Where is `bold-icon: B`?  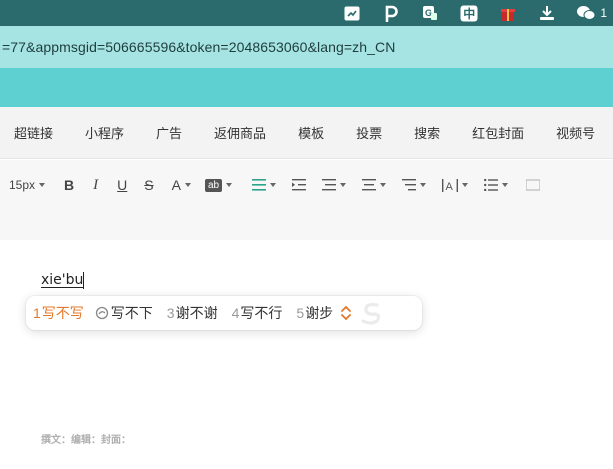 bold-icon: B is located at coordinates (69, 185).